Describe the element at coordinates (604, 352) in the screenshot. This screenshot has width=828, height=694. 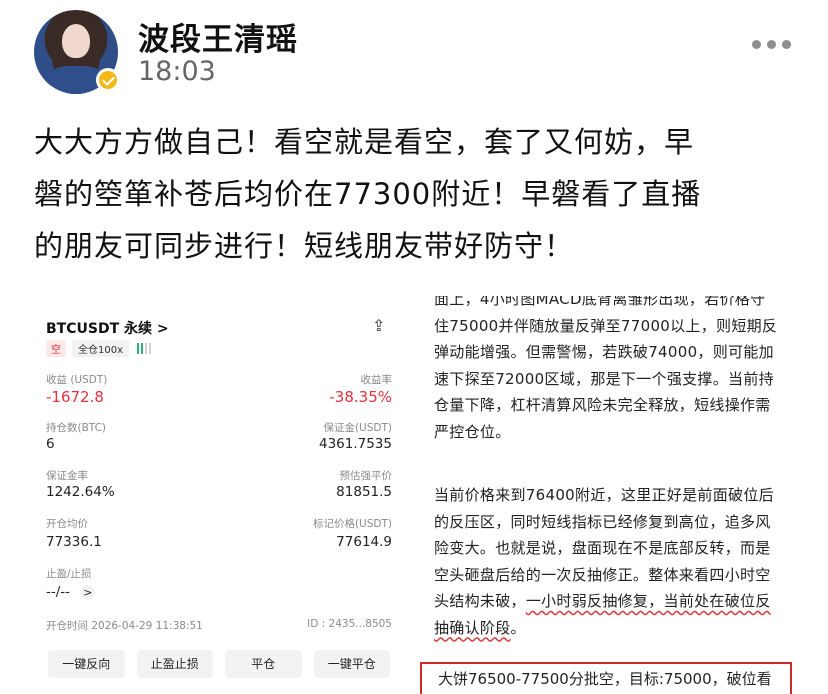
I see `analysis-line: 弹动能增强。但需警惕，若跌破74000，则可能加` at that location.